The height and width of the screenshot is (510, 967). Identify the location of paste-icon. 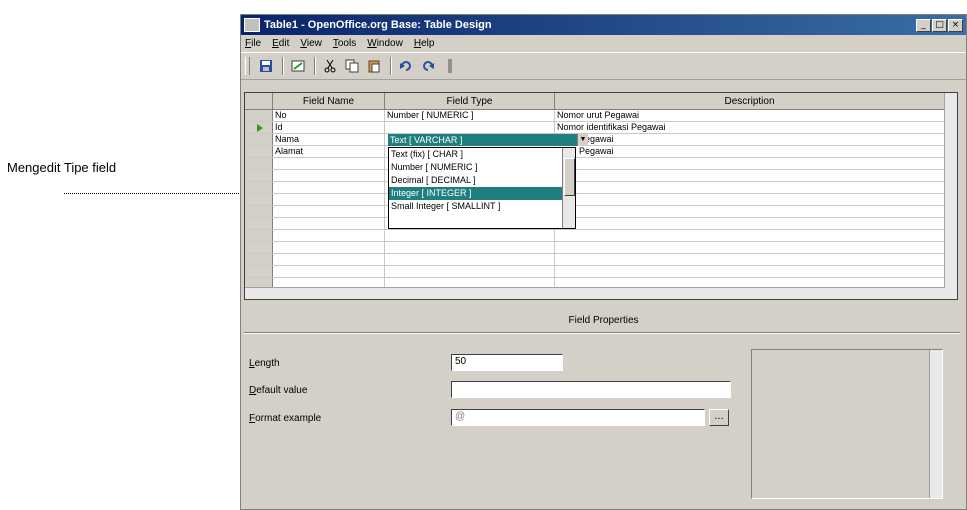
(374, 66).